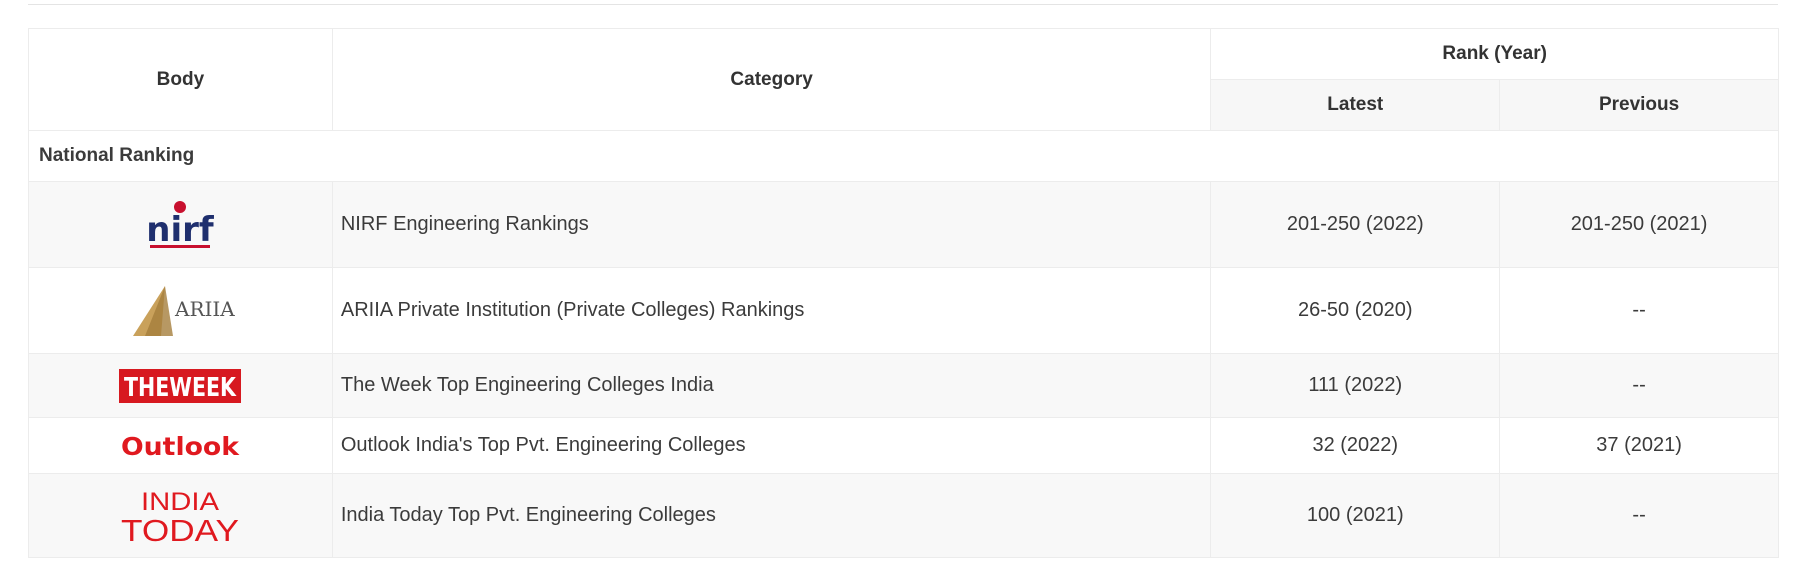  What do you see at coordinates (1355, 310) in the screenshot?
I see `row-latest: 26-50 (2020)` at bounding box center [1355, 310].